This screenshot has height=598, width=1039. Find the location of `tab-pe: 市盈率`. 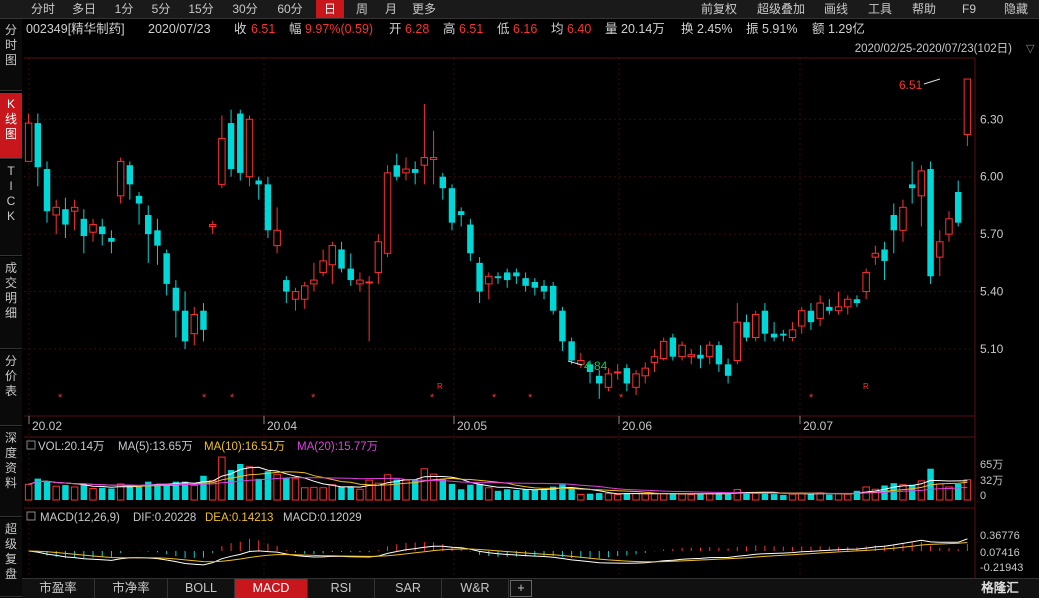

tab-pe: 市盈率 is located at coordinates (58, 588).